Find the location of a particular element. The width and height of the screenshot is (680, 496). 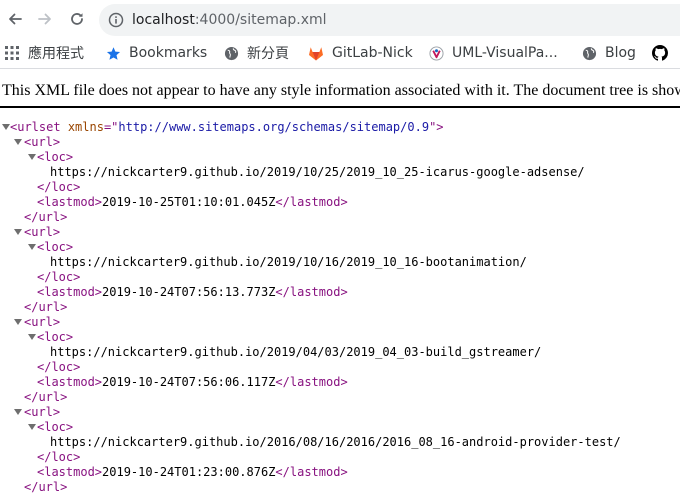

address-bar: localhost:4000/sitemap.xml is located at coordinates (389, 20).